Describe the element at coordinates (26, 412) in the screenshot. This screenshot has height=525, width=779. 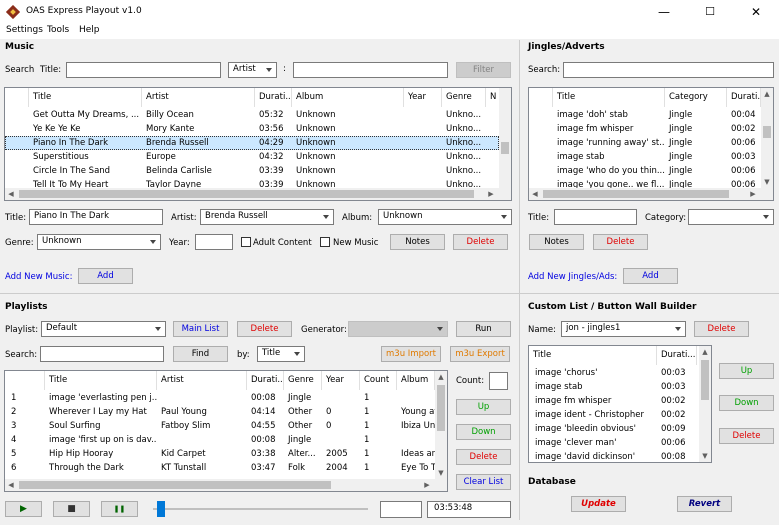
I see `table-cell: 2` at that location.